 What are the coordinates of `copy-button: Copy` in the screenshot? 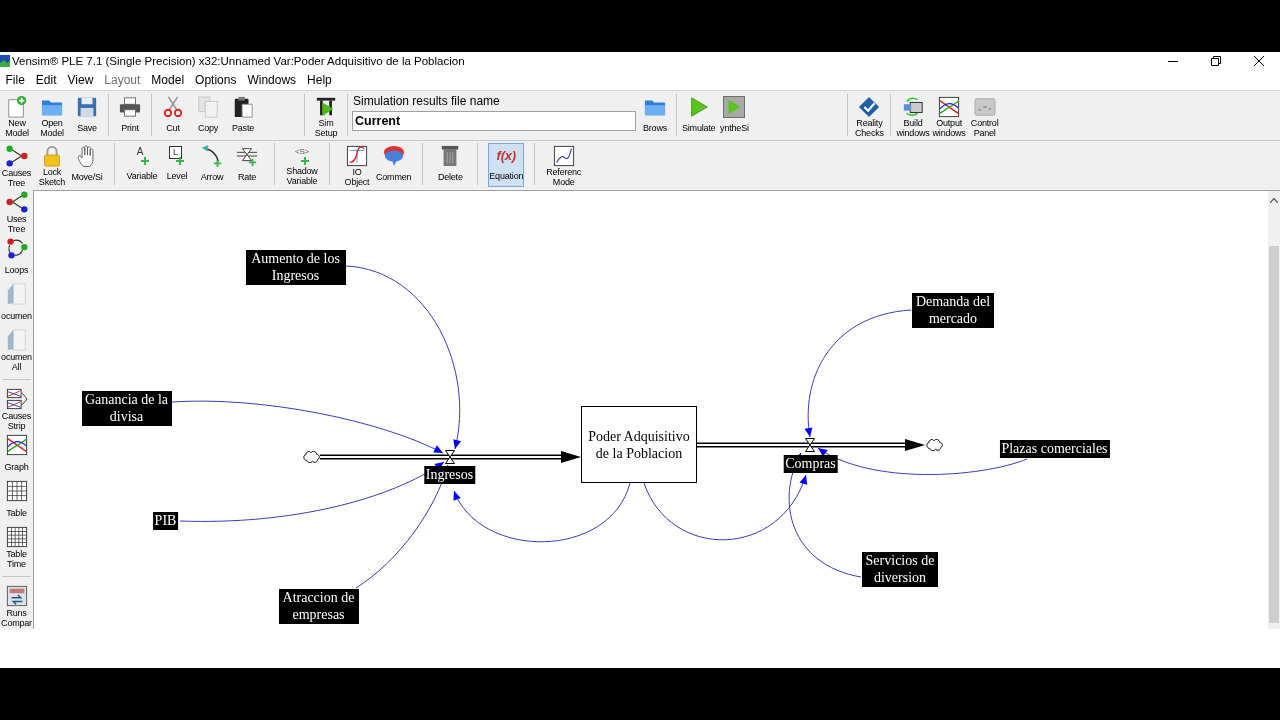 It's located at (208, 116).